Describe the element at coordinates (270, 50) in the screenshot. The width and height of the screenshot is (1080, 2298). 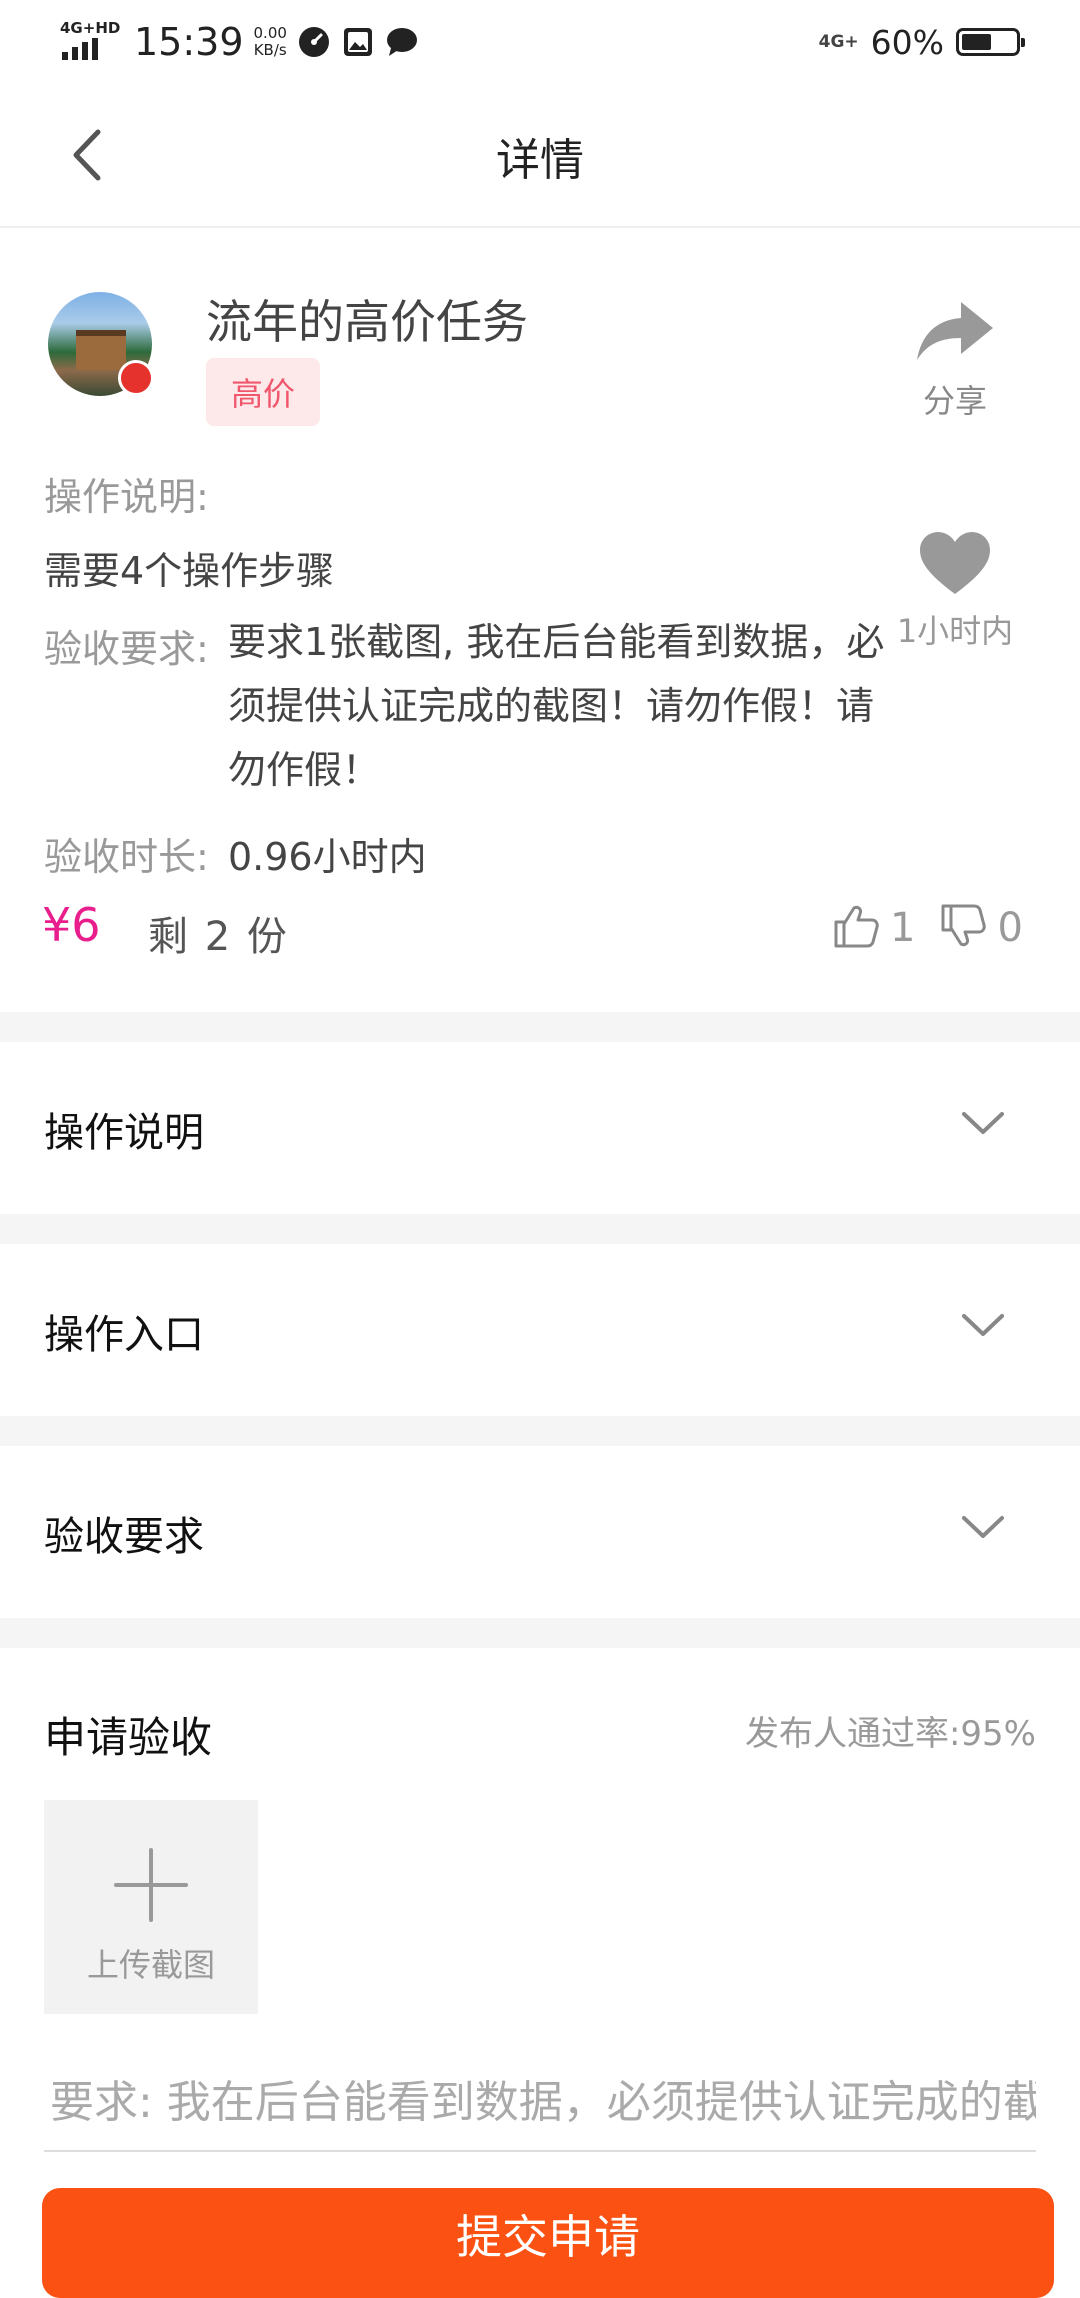
I see `speed-unit: KB/s` at that location.